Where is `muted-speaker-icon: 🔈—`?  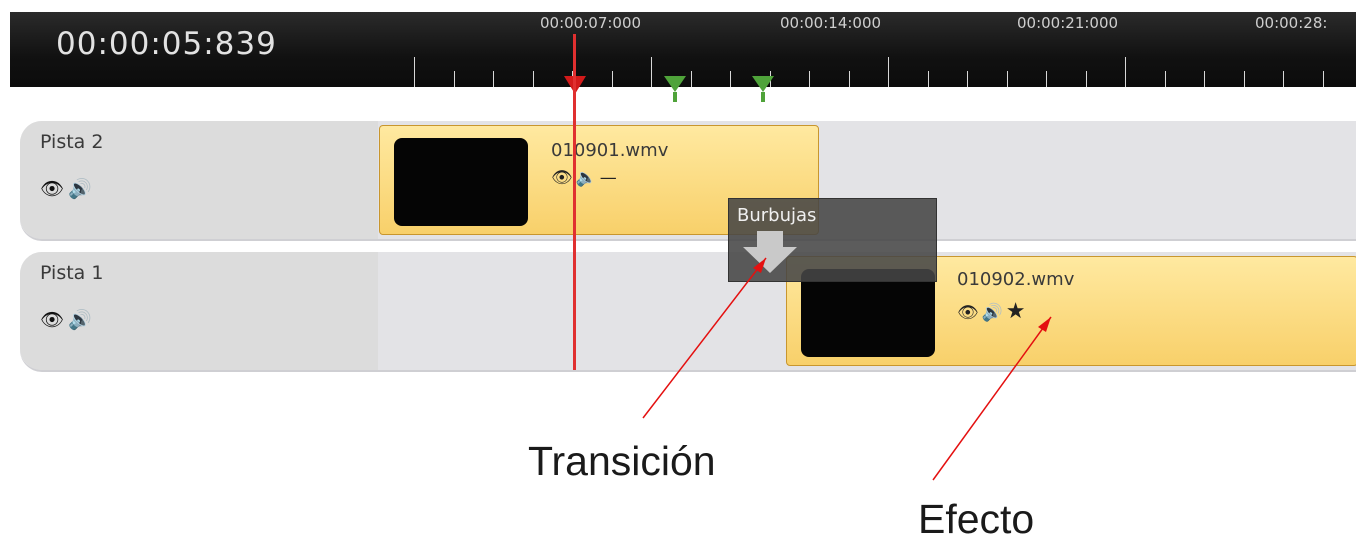
muted-speaker-icon: 🔈— is located at coordinates (598, 178).